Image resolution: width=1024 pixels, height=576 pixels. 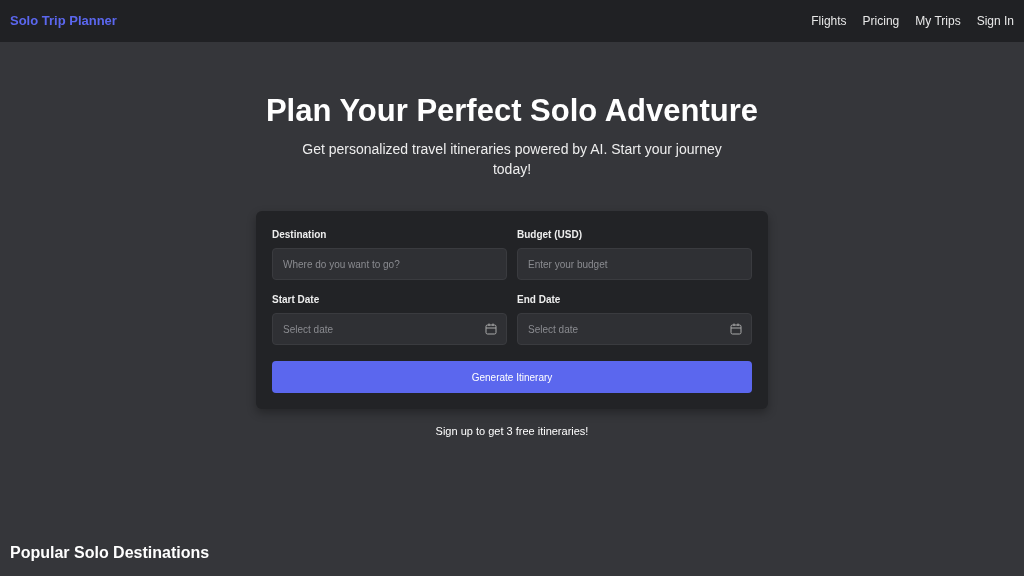 I want to click on field-label: Budget (USD), so click(x=550, y=235).